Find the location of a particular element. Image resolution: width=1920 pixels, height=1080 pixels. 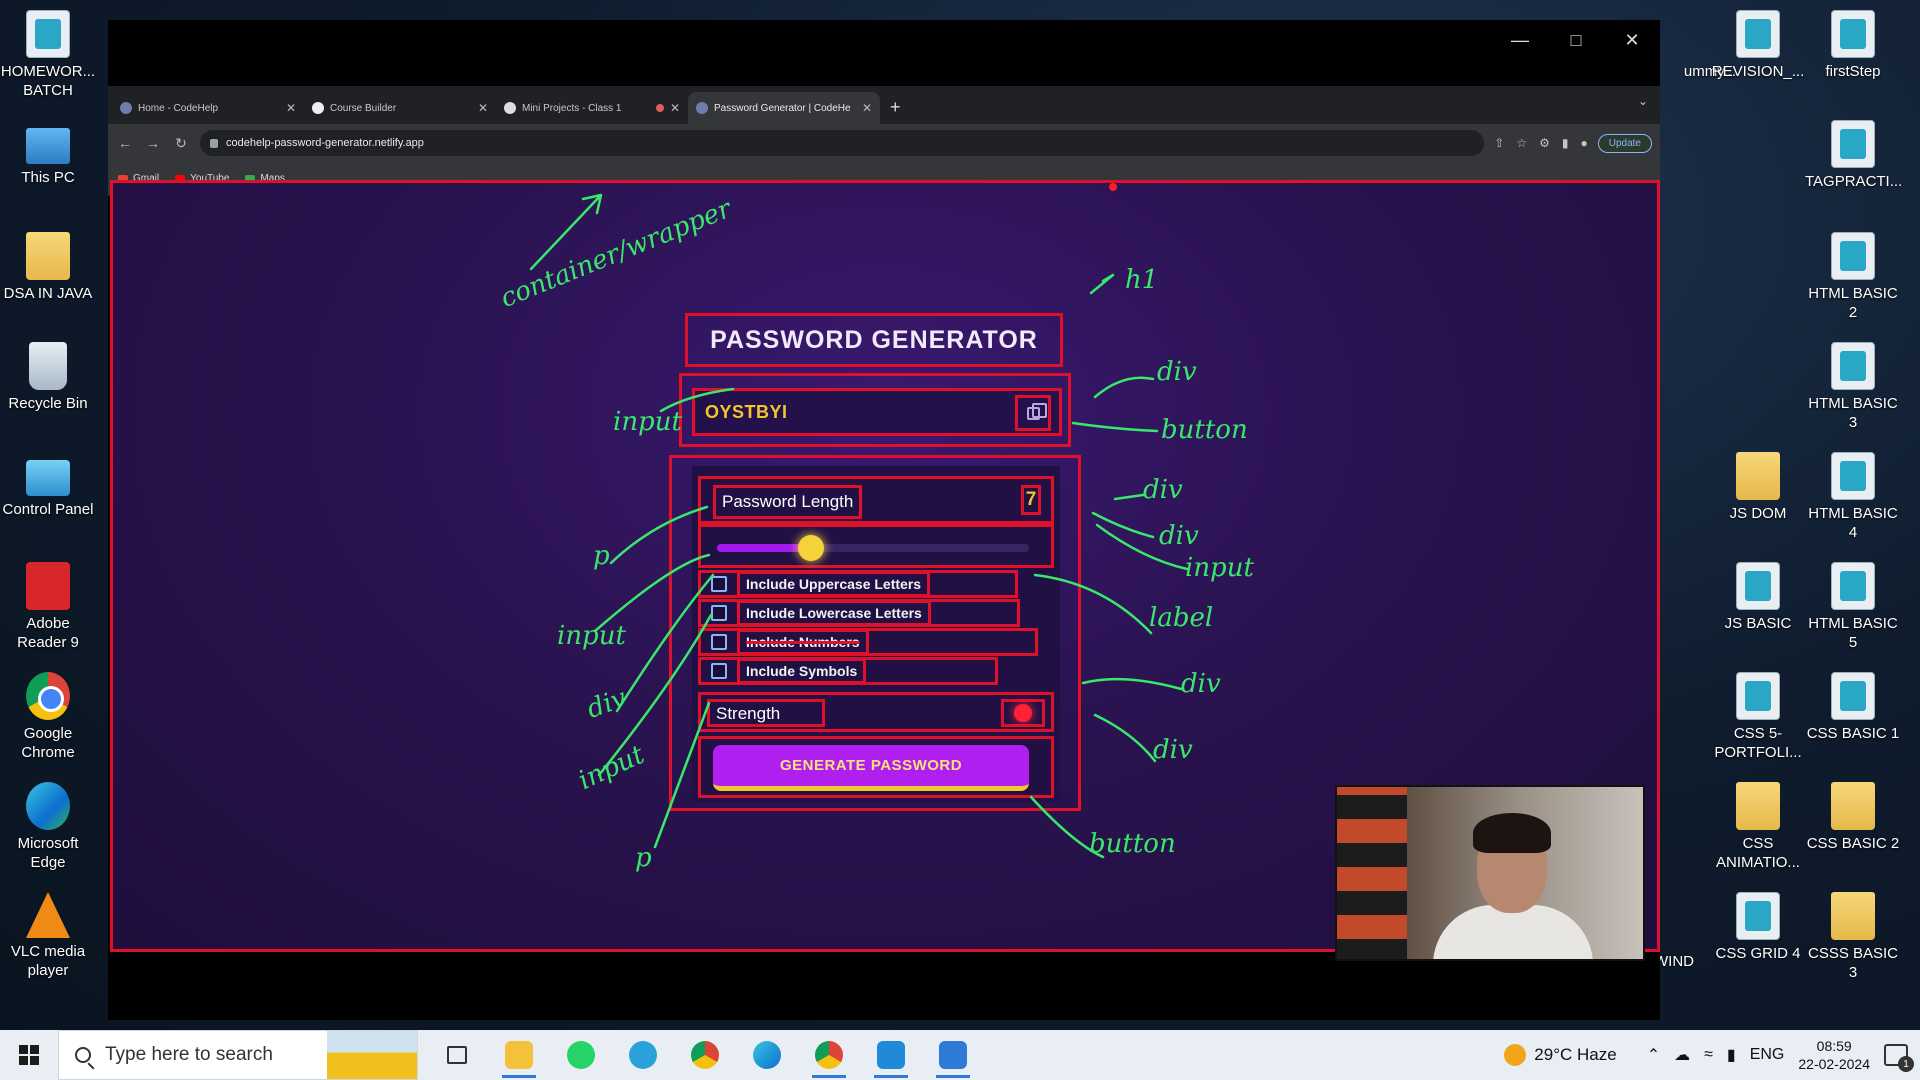

taskbar-chrome-profile is located at coordinates (829, 1055).